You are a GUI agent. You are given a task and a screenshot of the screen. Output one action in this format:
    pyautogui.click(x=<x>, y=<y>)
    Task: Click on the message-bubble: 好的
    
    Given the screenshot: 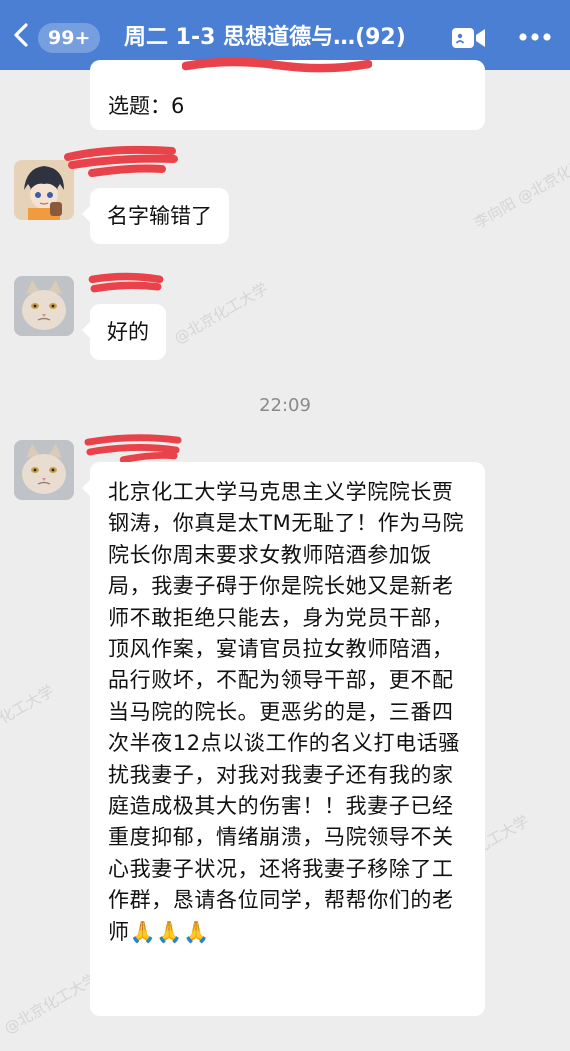 What is the action you would take?
    pyautogui.click(x=124, y=332)
    